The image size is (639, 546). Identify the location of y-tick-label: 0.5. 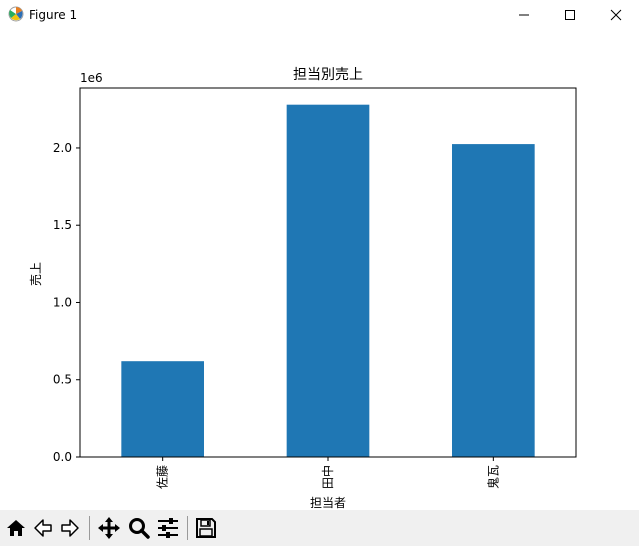
(62, 380).